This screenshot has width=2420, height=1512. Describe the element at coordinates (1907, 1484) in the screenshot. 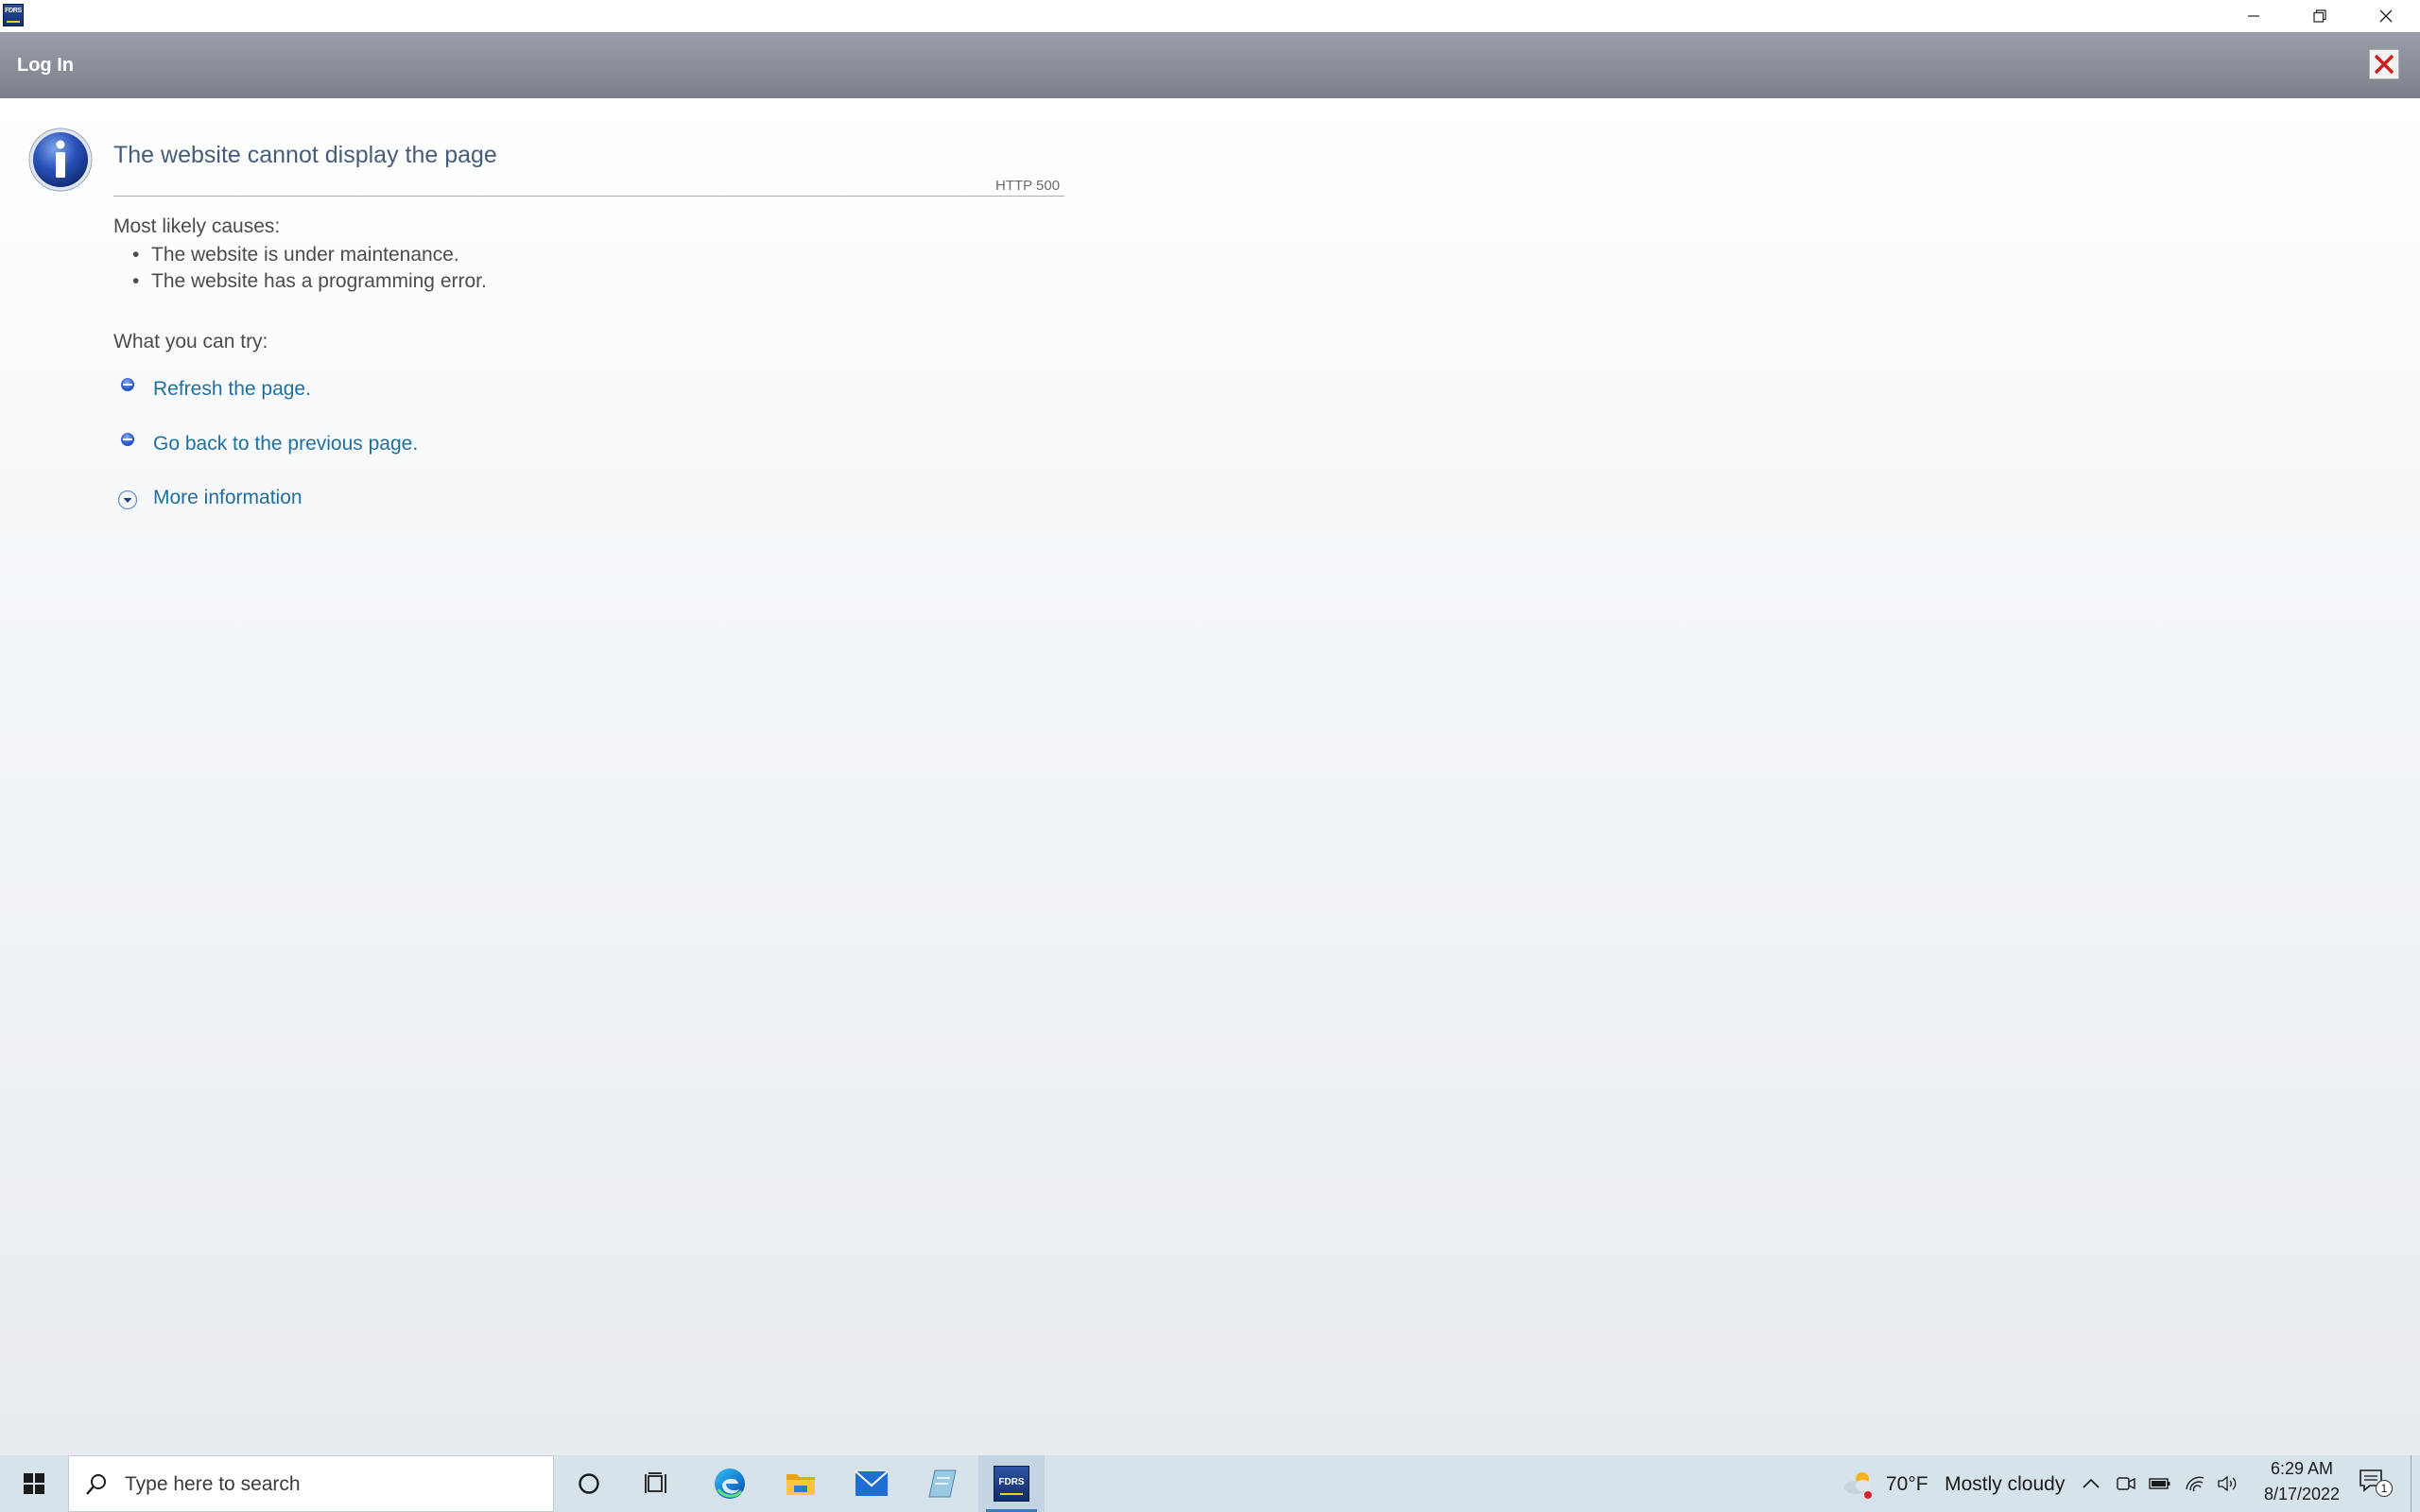

I see `weather-temperature: 70°F` at that location.